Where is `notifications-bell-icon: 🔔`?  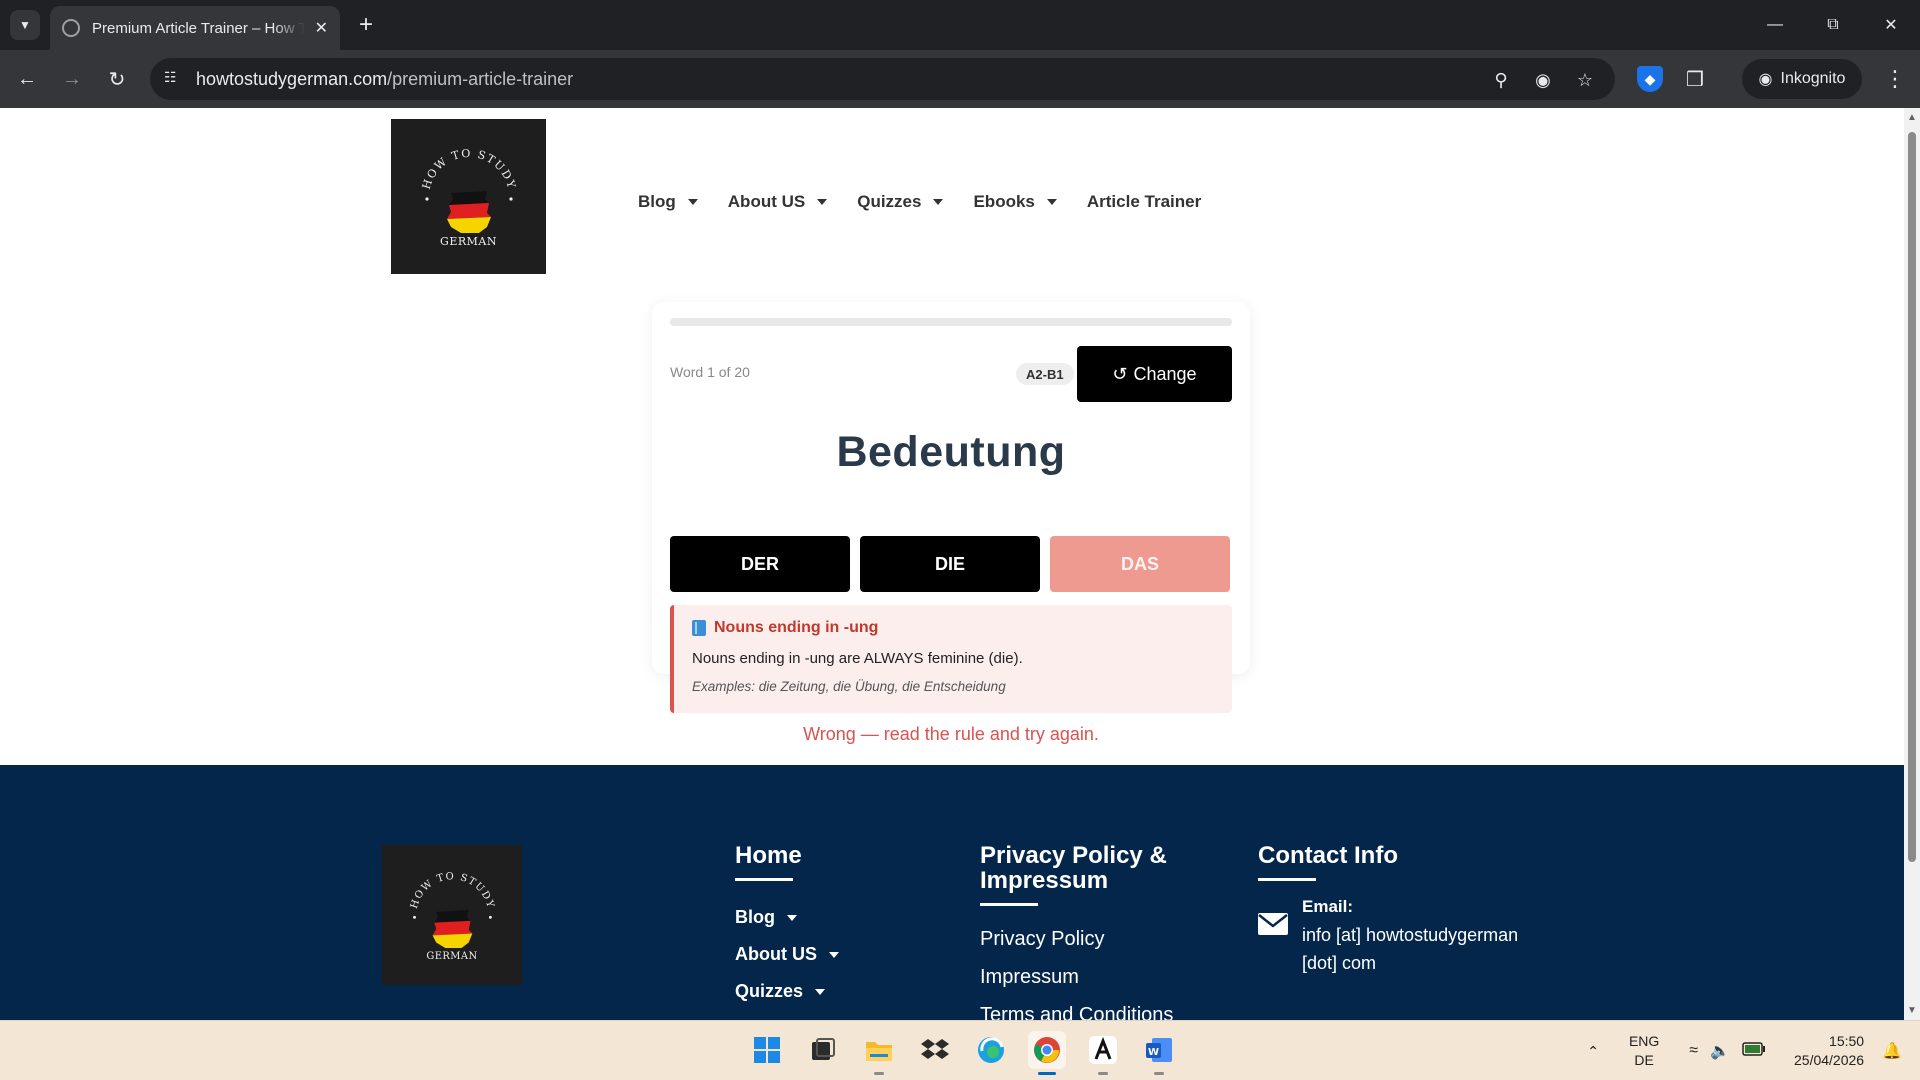
notifications-bell-icon: 🔔 is located at coordinates (1892, 1051).